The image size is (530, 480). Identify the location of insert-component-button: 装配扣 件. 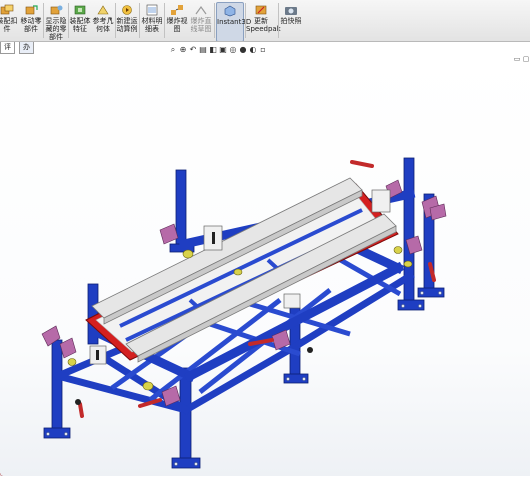
(10, 21).